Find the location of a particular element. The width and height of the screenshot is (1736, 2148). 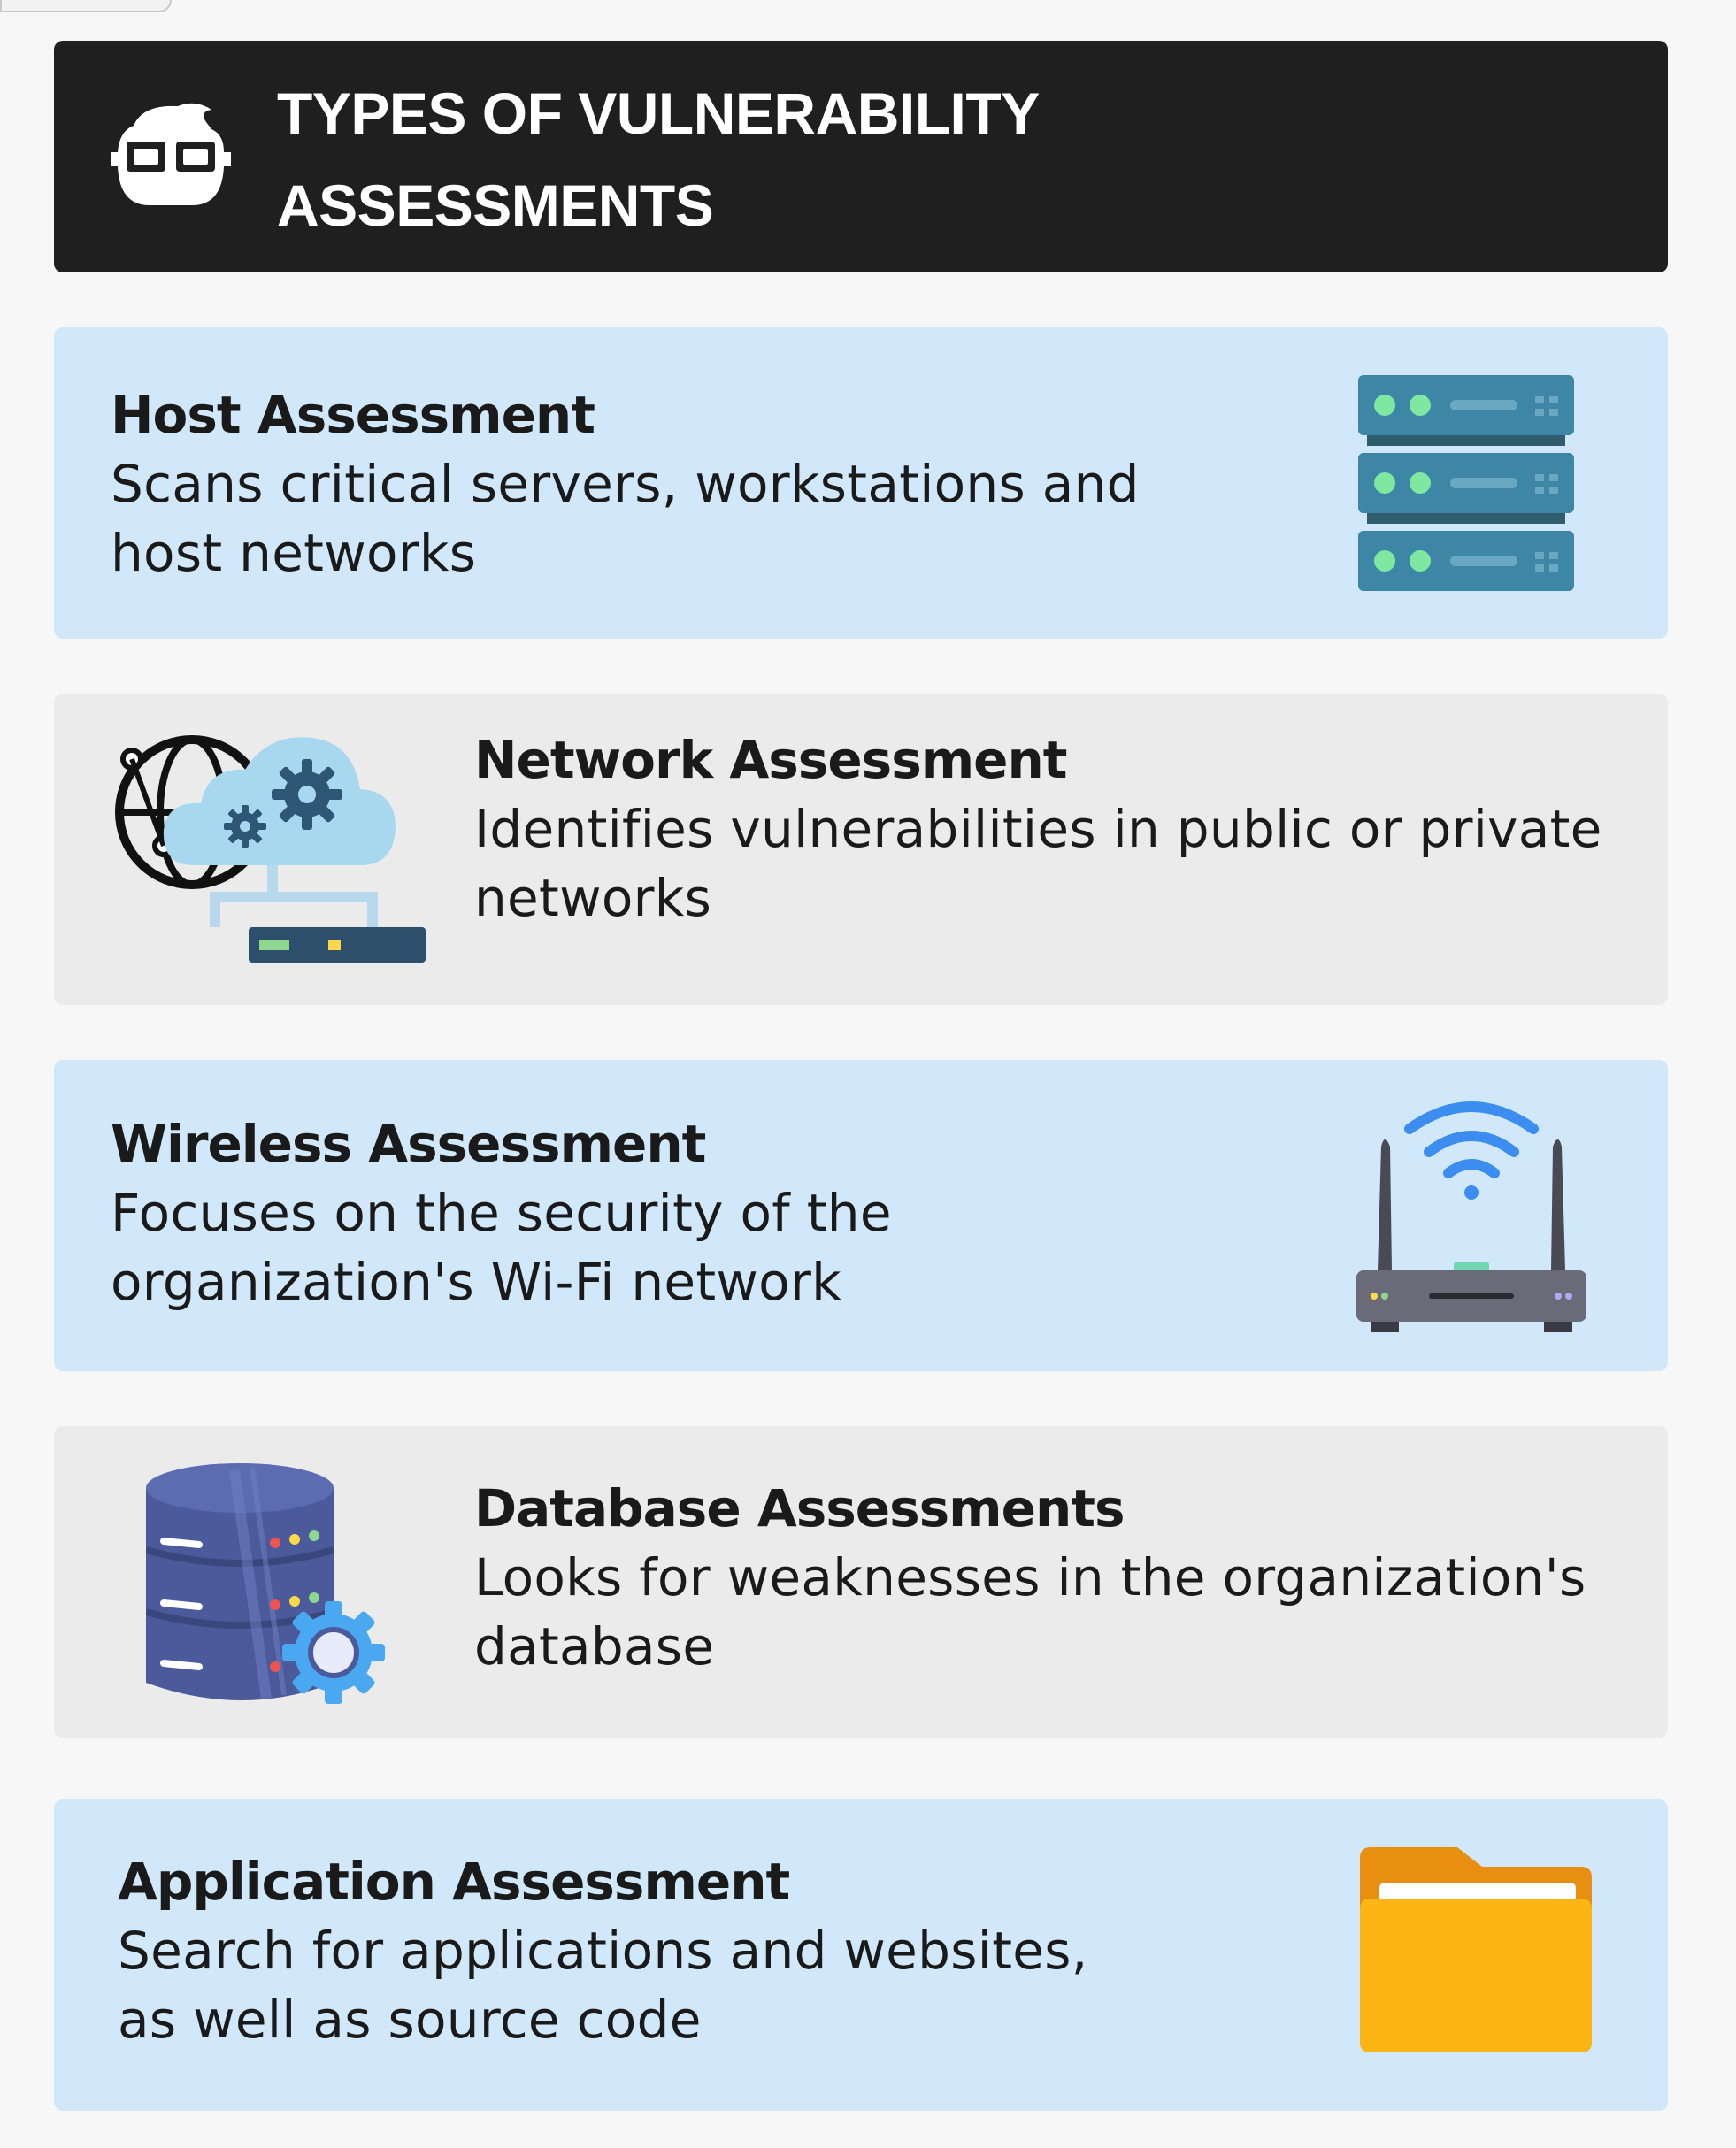

card-title: Host Assessment is located at coordinates (353, 415).